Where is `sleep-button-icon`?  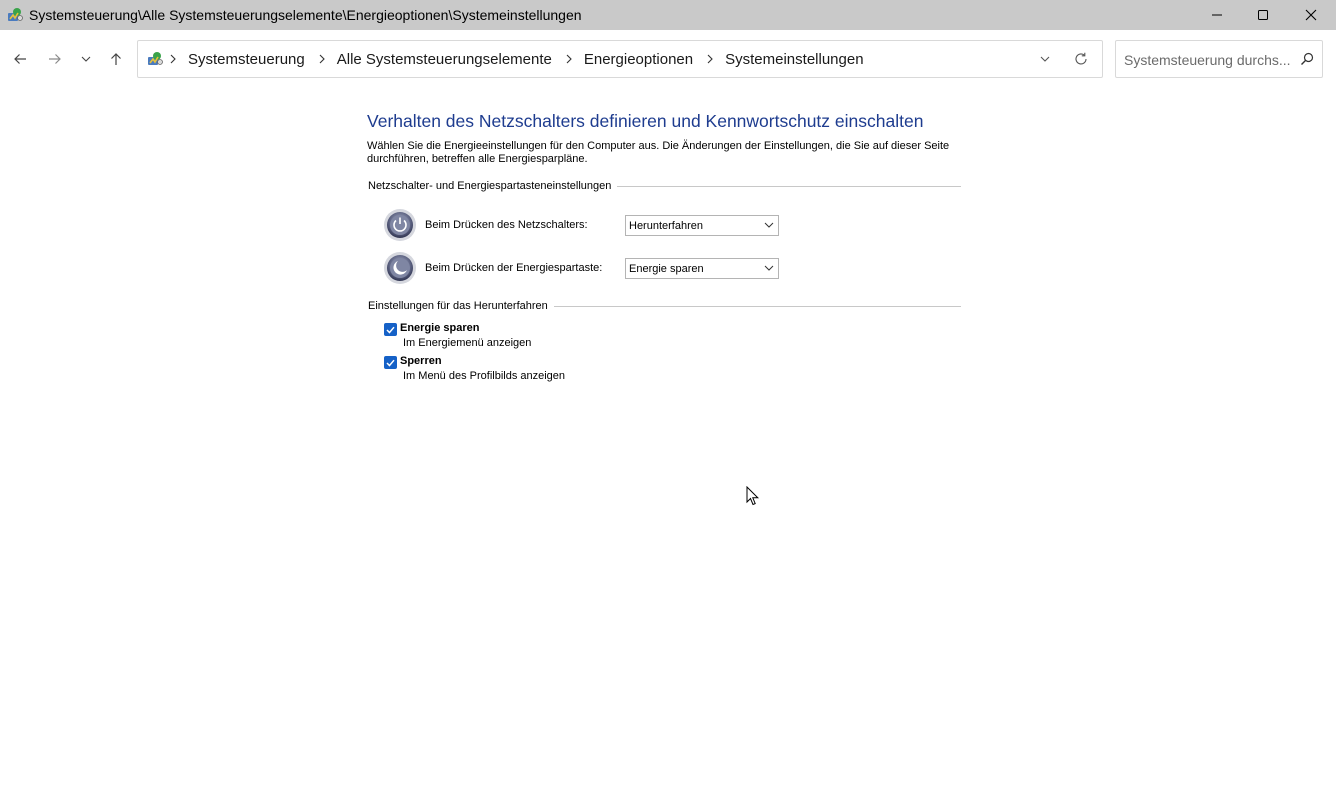 sleep-button-icon is located at coordinates (400, 268).